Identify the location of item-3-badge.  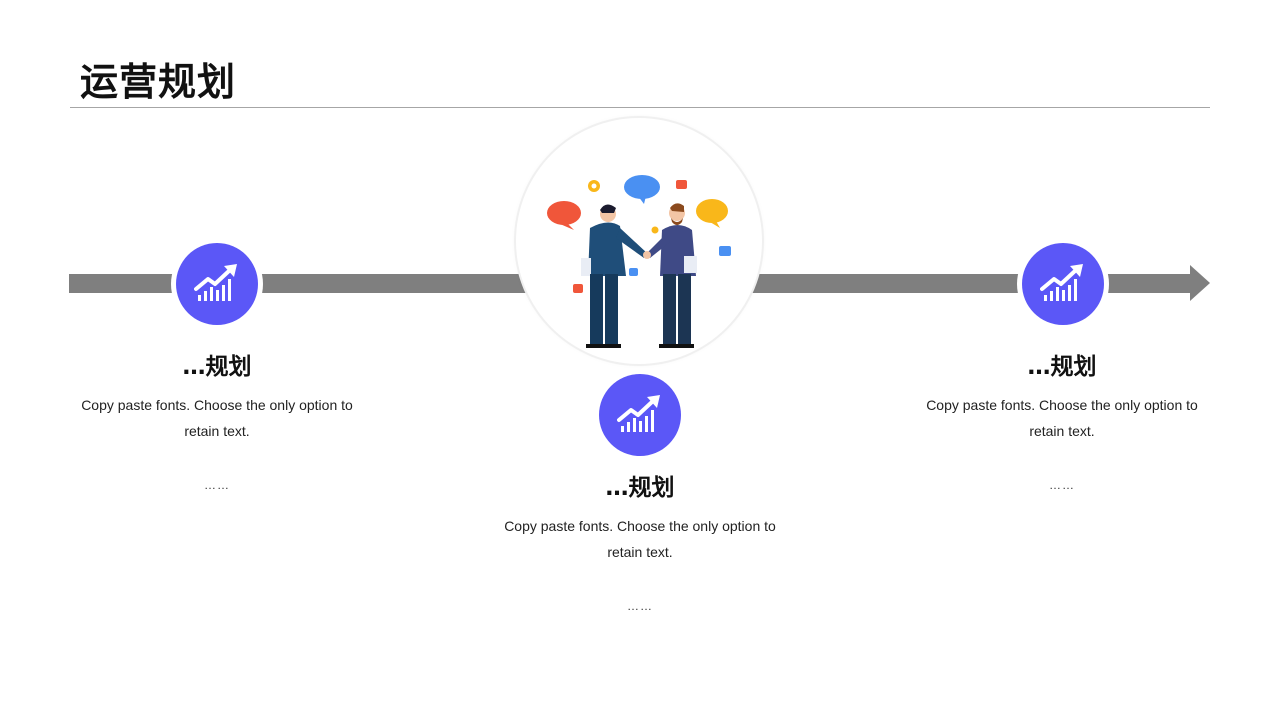
(1063, 284).